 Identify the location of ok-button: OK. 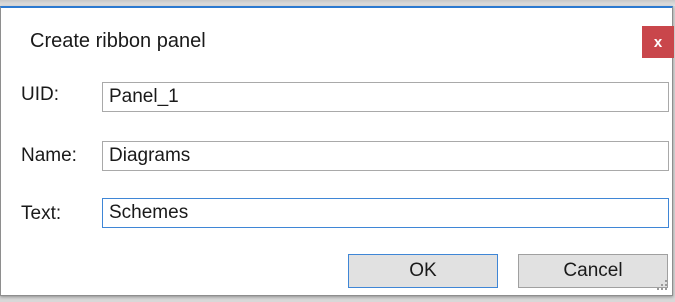
(423, 271).